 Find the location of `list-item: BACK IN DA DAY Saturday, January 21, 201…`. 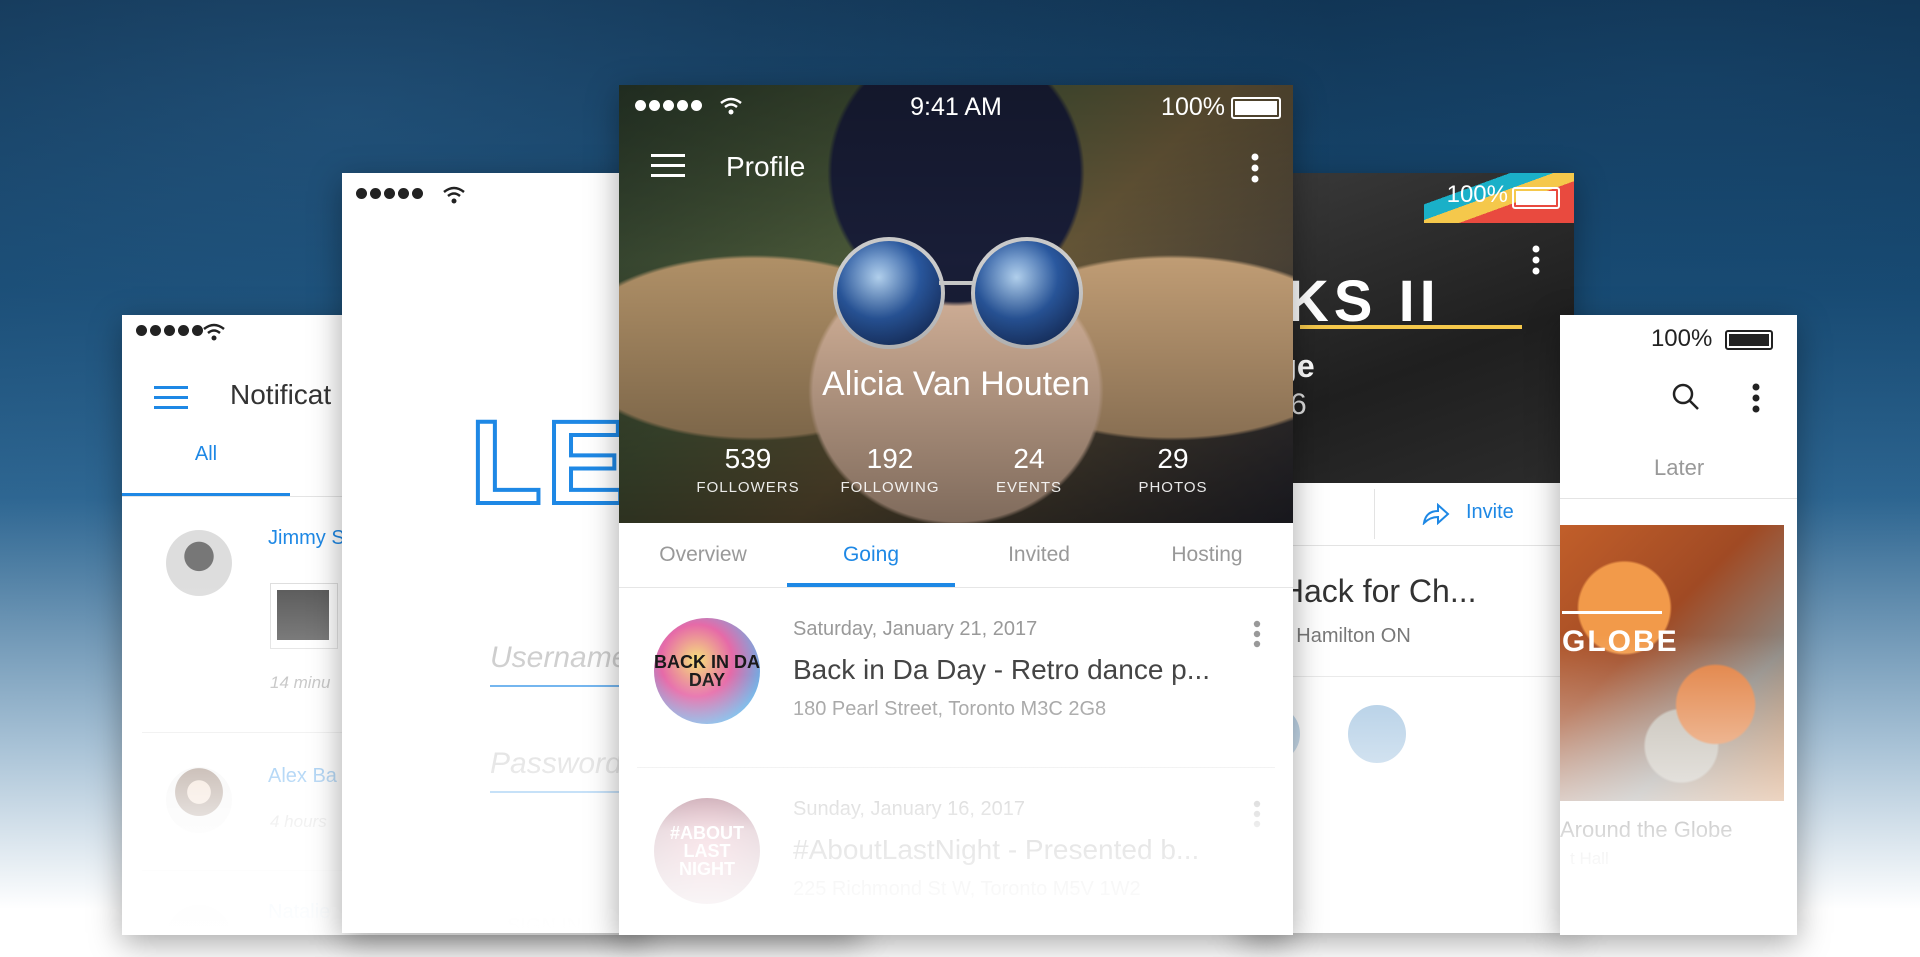

list-item: BACK IN DA DAY Saturday, January 21, 201… is located at coordinates (956, 678).